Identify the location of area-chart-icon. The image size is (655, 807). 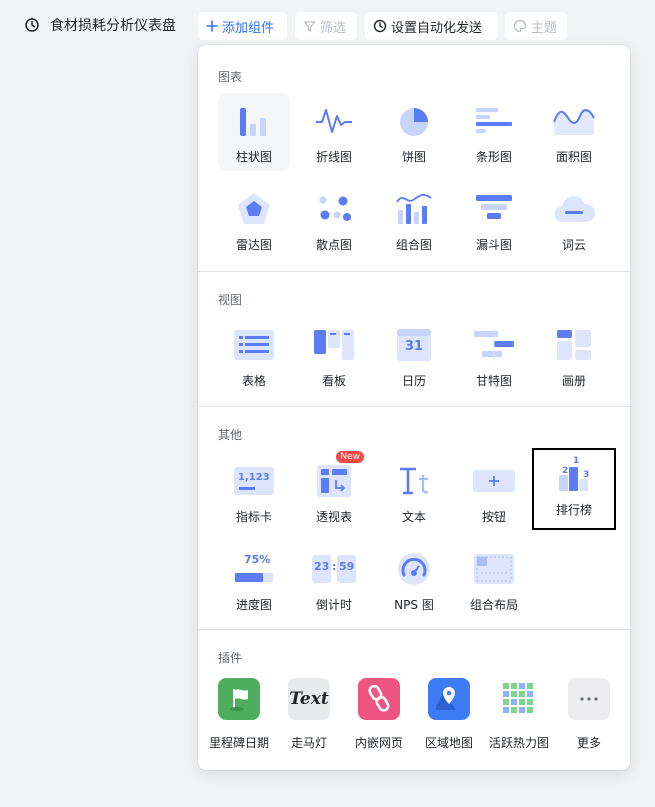
(574, 122).